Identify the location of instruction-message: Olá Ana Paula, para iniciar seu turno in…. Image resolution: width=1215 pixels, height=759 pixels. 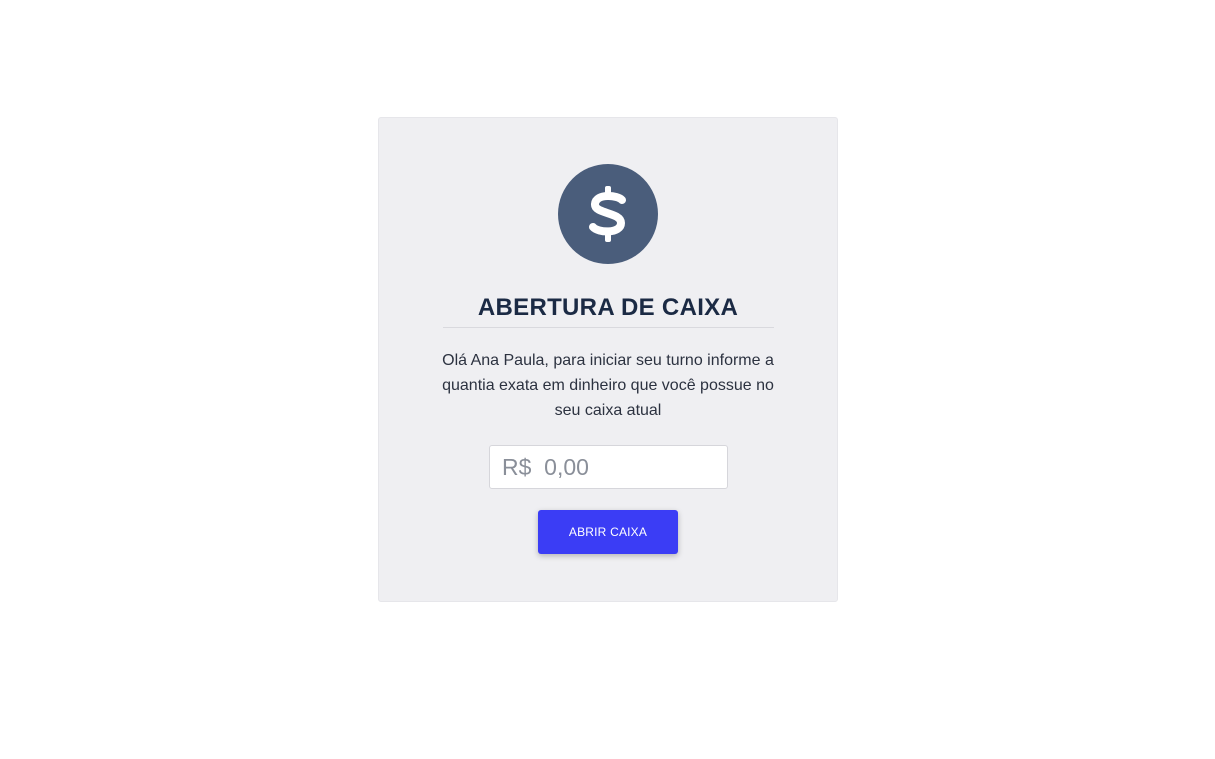
(608, 385).